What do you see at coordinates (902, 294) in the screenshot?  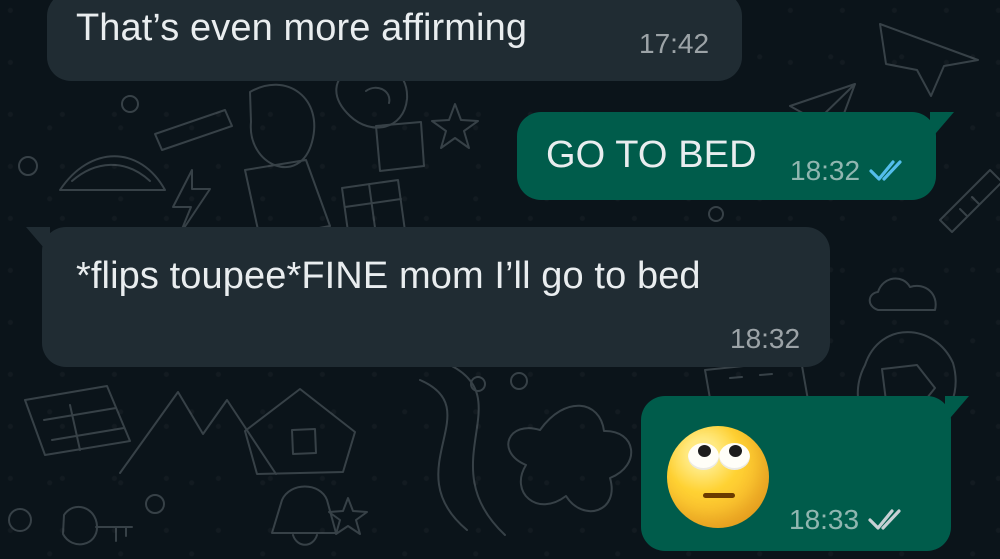 I see `doodle-cloud-icon` at bounding box center [902, 294].